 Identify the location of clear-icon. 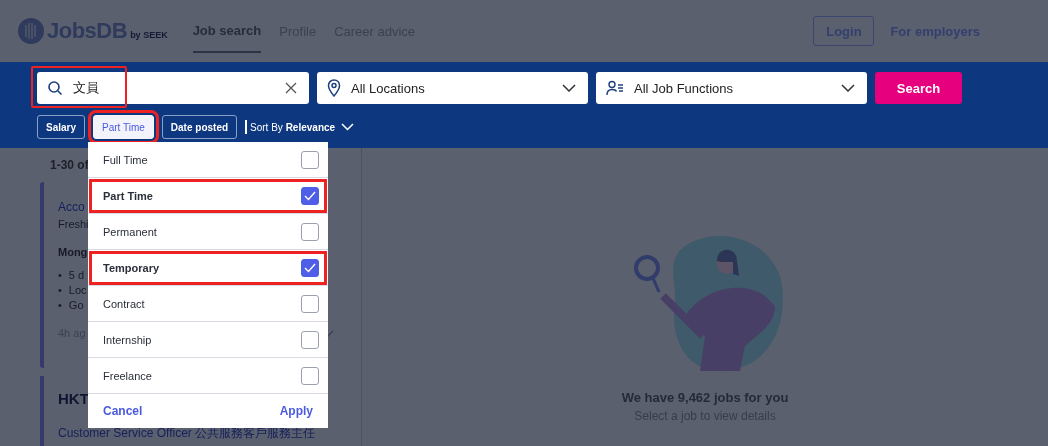
(291, 88).